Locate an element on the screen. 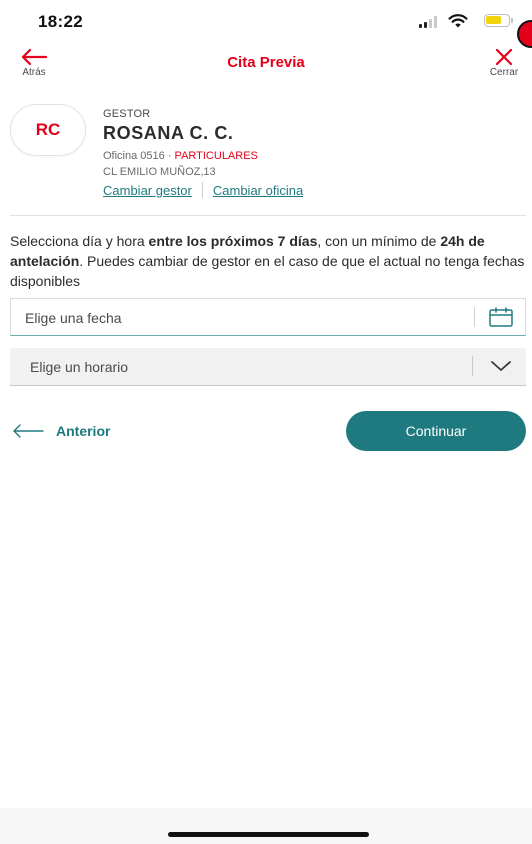  instructions-part: Selecciona día y hora is located at coordinates (79, 241).